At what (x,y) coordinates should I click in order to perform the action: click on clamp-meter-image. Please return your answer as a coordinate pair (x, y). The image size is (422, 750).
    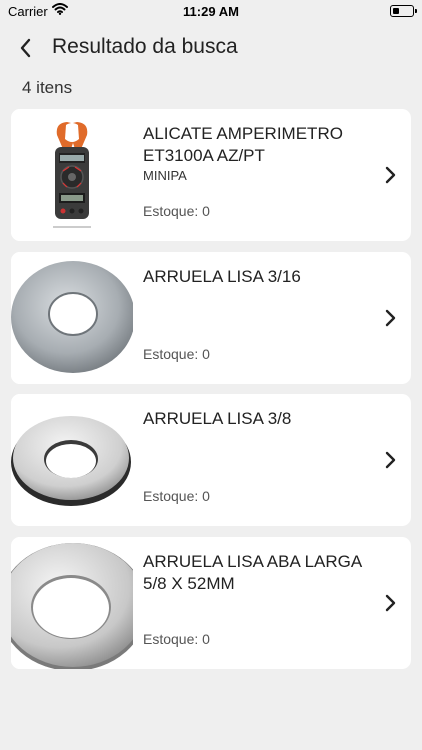
    Looking at the image, I should click on (72, 175).